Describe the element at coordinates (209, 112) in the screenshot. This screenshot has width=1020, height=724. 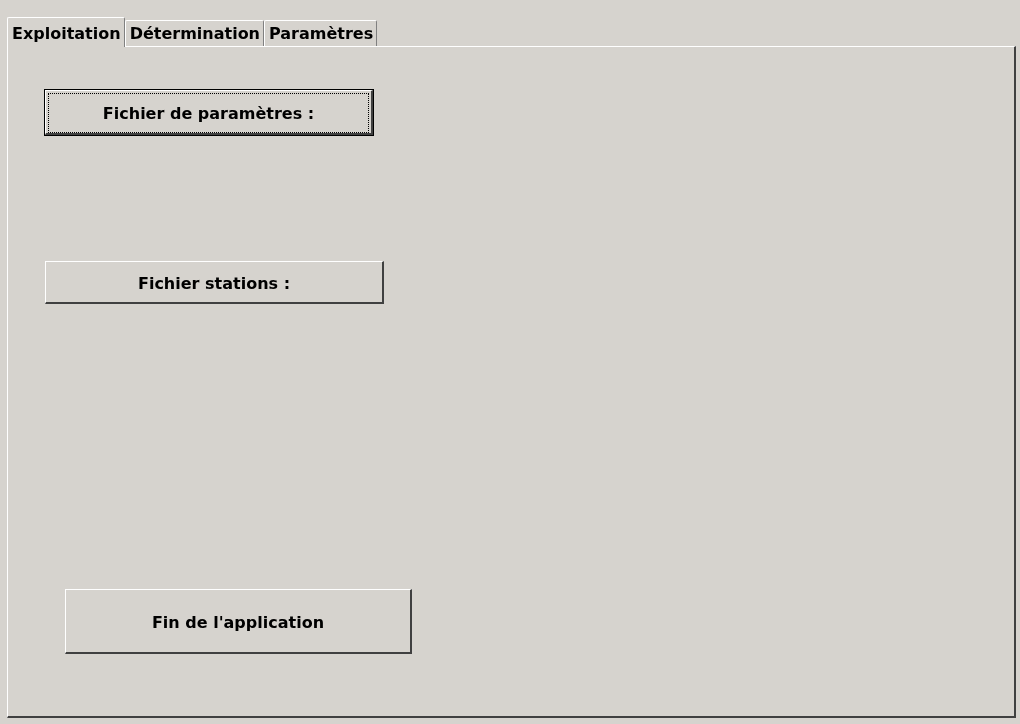
I see `action-button: Fichier de paramètres :` at that location.